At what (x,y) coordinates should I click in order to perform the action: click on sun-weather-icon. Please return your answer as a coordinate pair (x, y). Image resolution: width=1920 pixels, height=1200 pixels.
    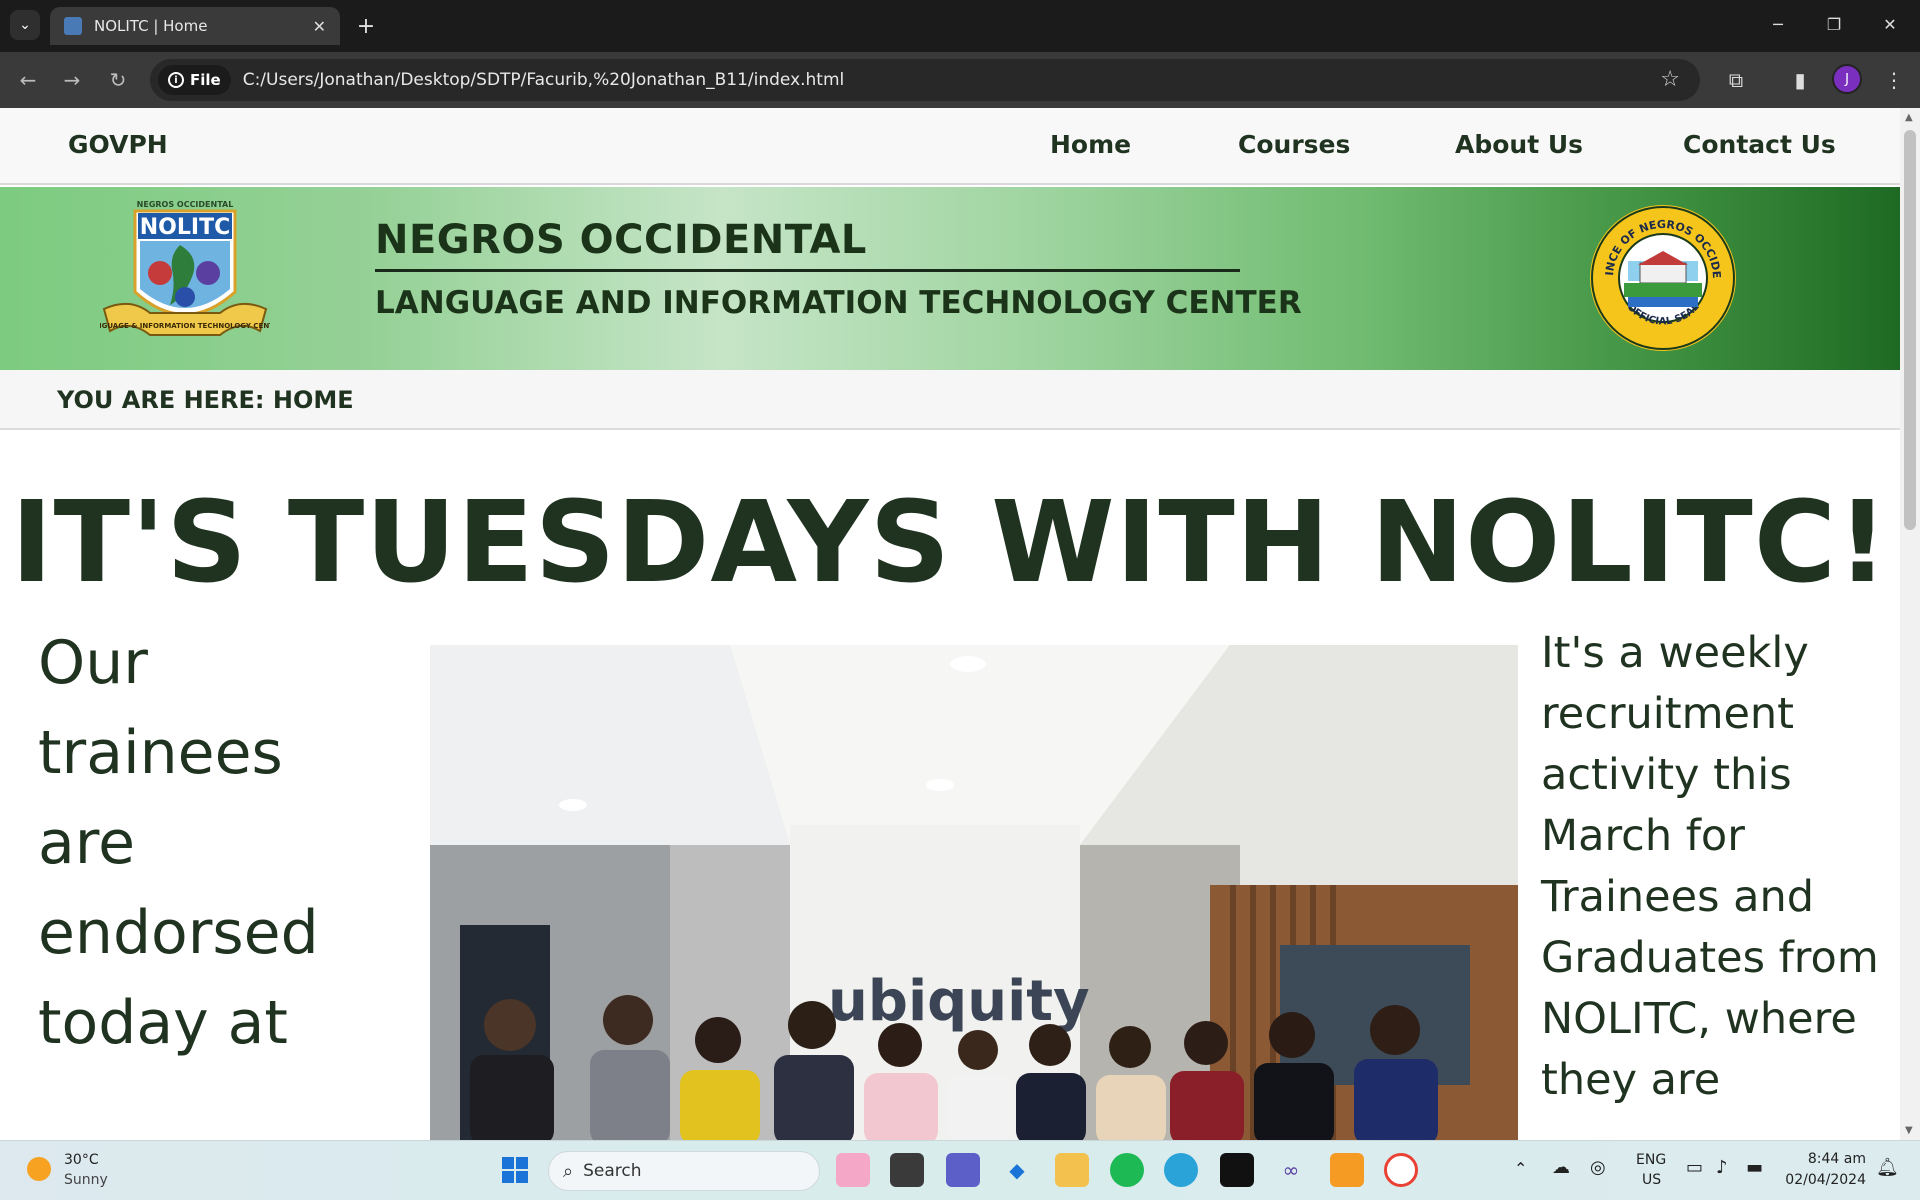
    Looking at the image, I should click on (39, 1169).